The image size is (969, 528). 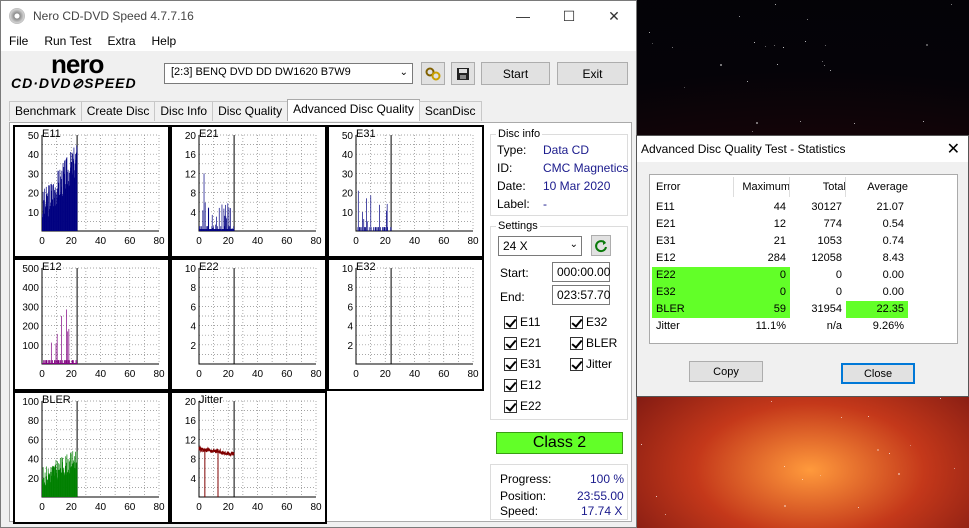 What do you see at coordinates (513, 204) in the screenshot?
I see `disc-label-label: Label:` at bounding box center [513, 204].